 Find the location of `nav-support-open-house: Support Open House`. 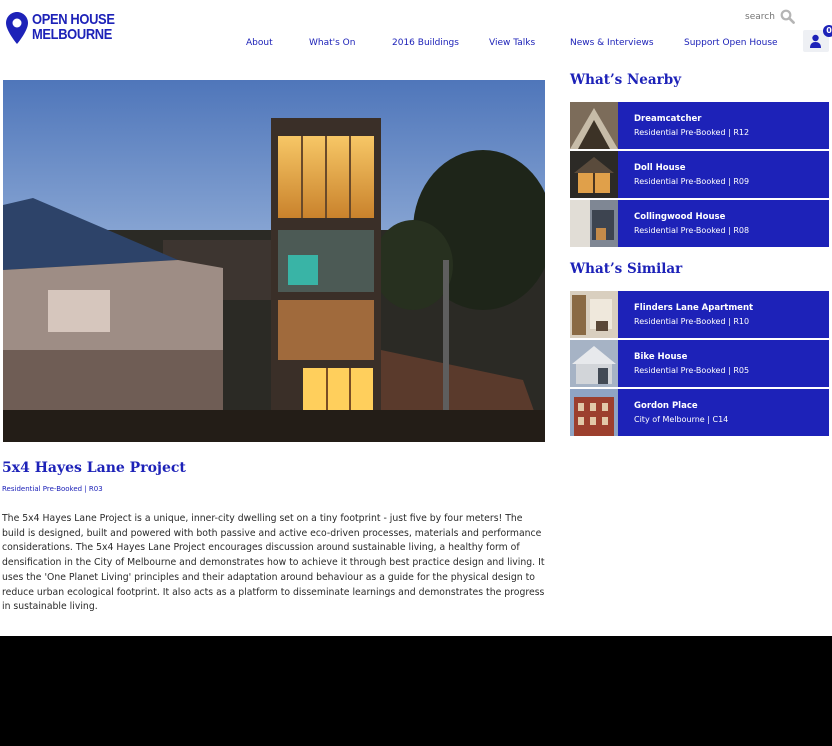

nav-support-open-house: Support Open House is located at coordinates (731, 43).